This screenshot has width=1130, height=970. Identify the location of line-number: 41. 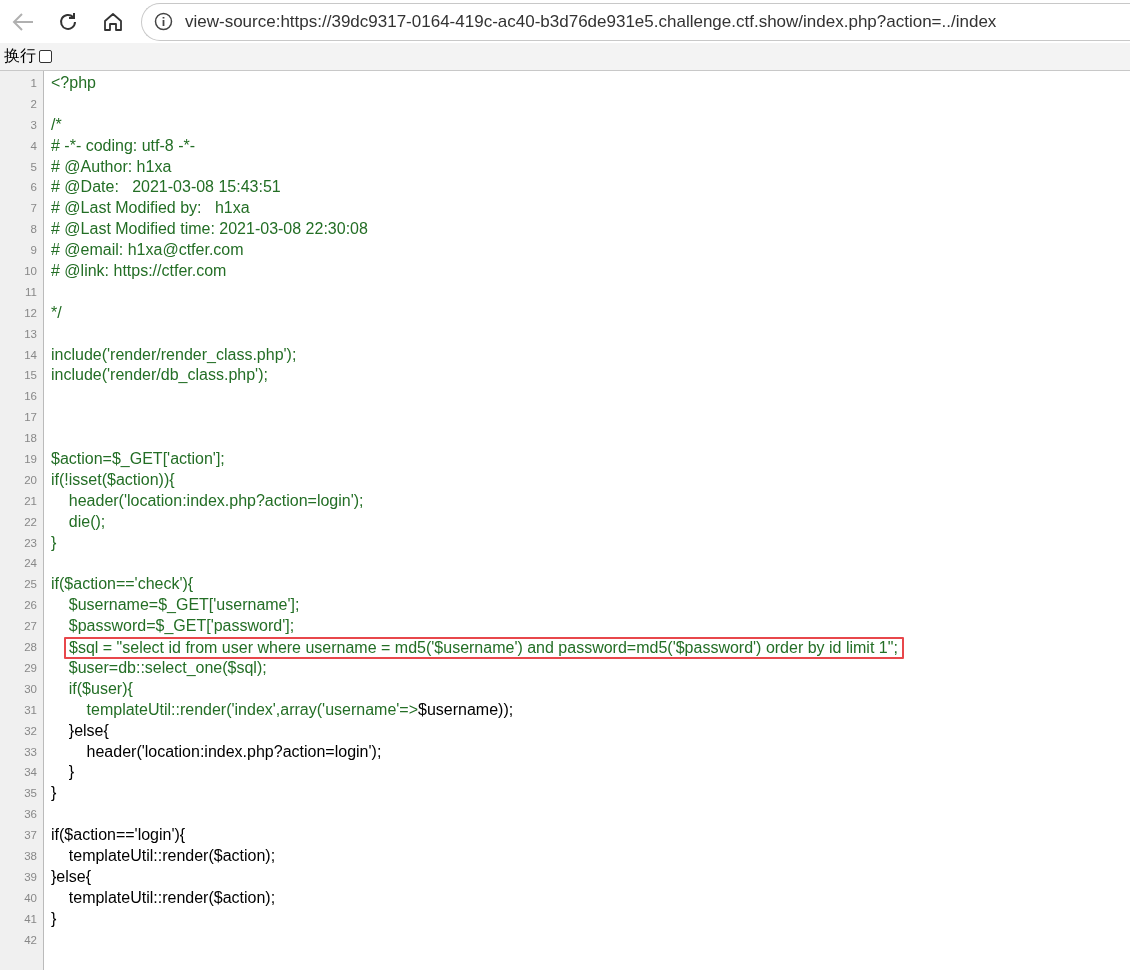
(30, 919).